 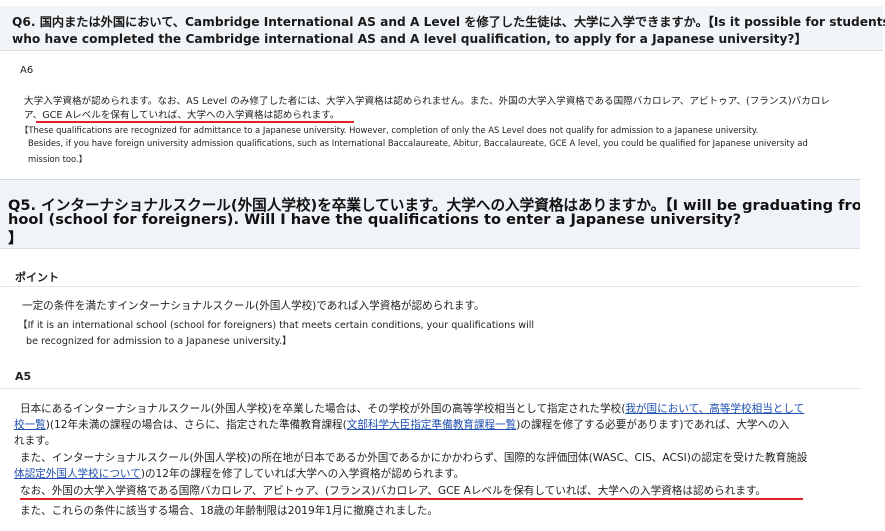 What do you see at coordinates (77, 474) in the screenshot?
I see `accredited-school-link: 体認定外国人学校について` at bounding box center [77, 474].